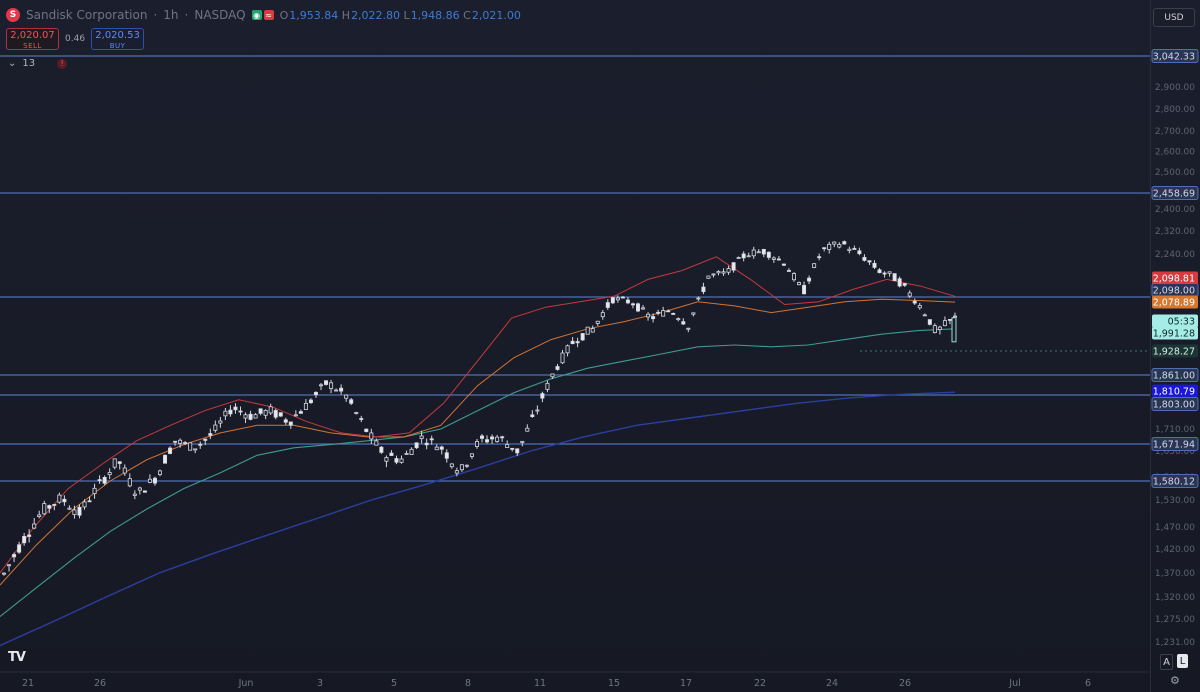 This screenshot has height=692, width=1200. What do you see at coordinates (1175, 680) in the screenshot?
I see `settings-gear-icon: ⚙` at bounding box center [1175, 680].